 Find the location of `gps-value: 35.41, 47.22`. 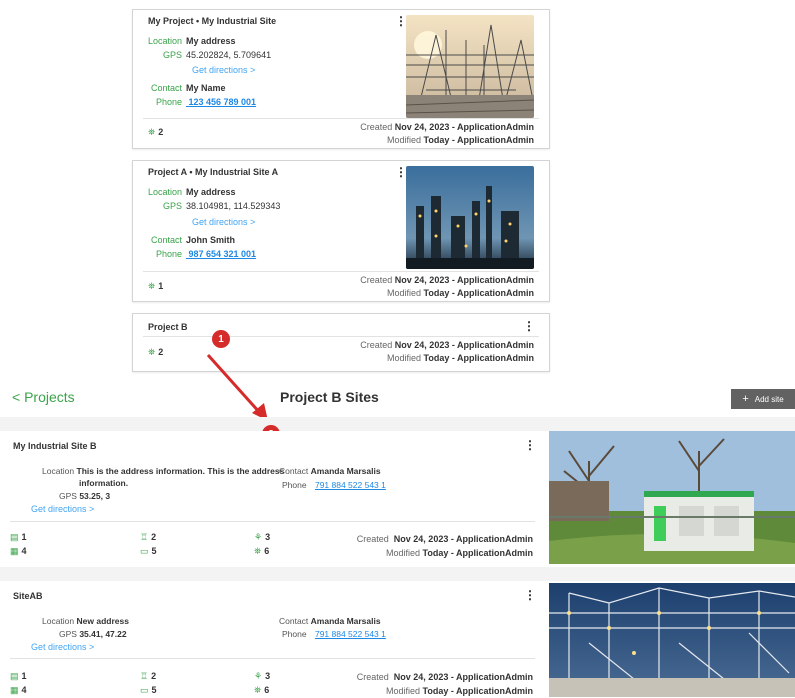

gps-value: 35.41, 47.22 is located at coordinates (103, 634).